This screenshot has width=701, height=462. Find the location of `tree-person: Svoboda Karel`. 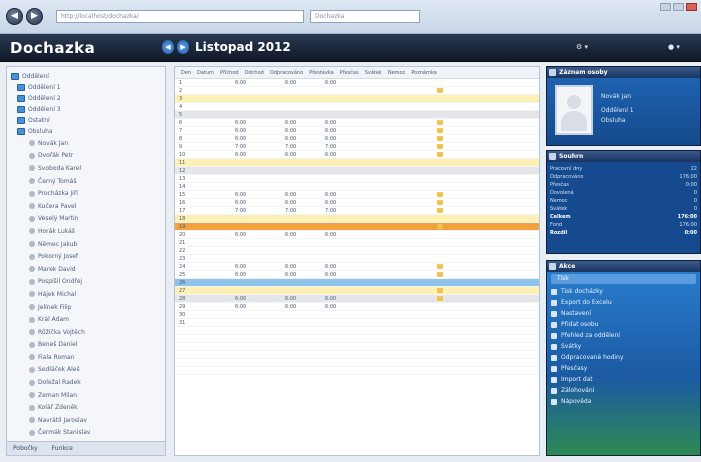

tree-person: Svoboda Karel is located at coordinates (86, 168).